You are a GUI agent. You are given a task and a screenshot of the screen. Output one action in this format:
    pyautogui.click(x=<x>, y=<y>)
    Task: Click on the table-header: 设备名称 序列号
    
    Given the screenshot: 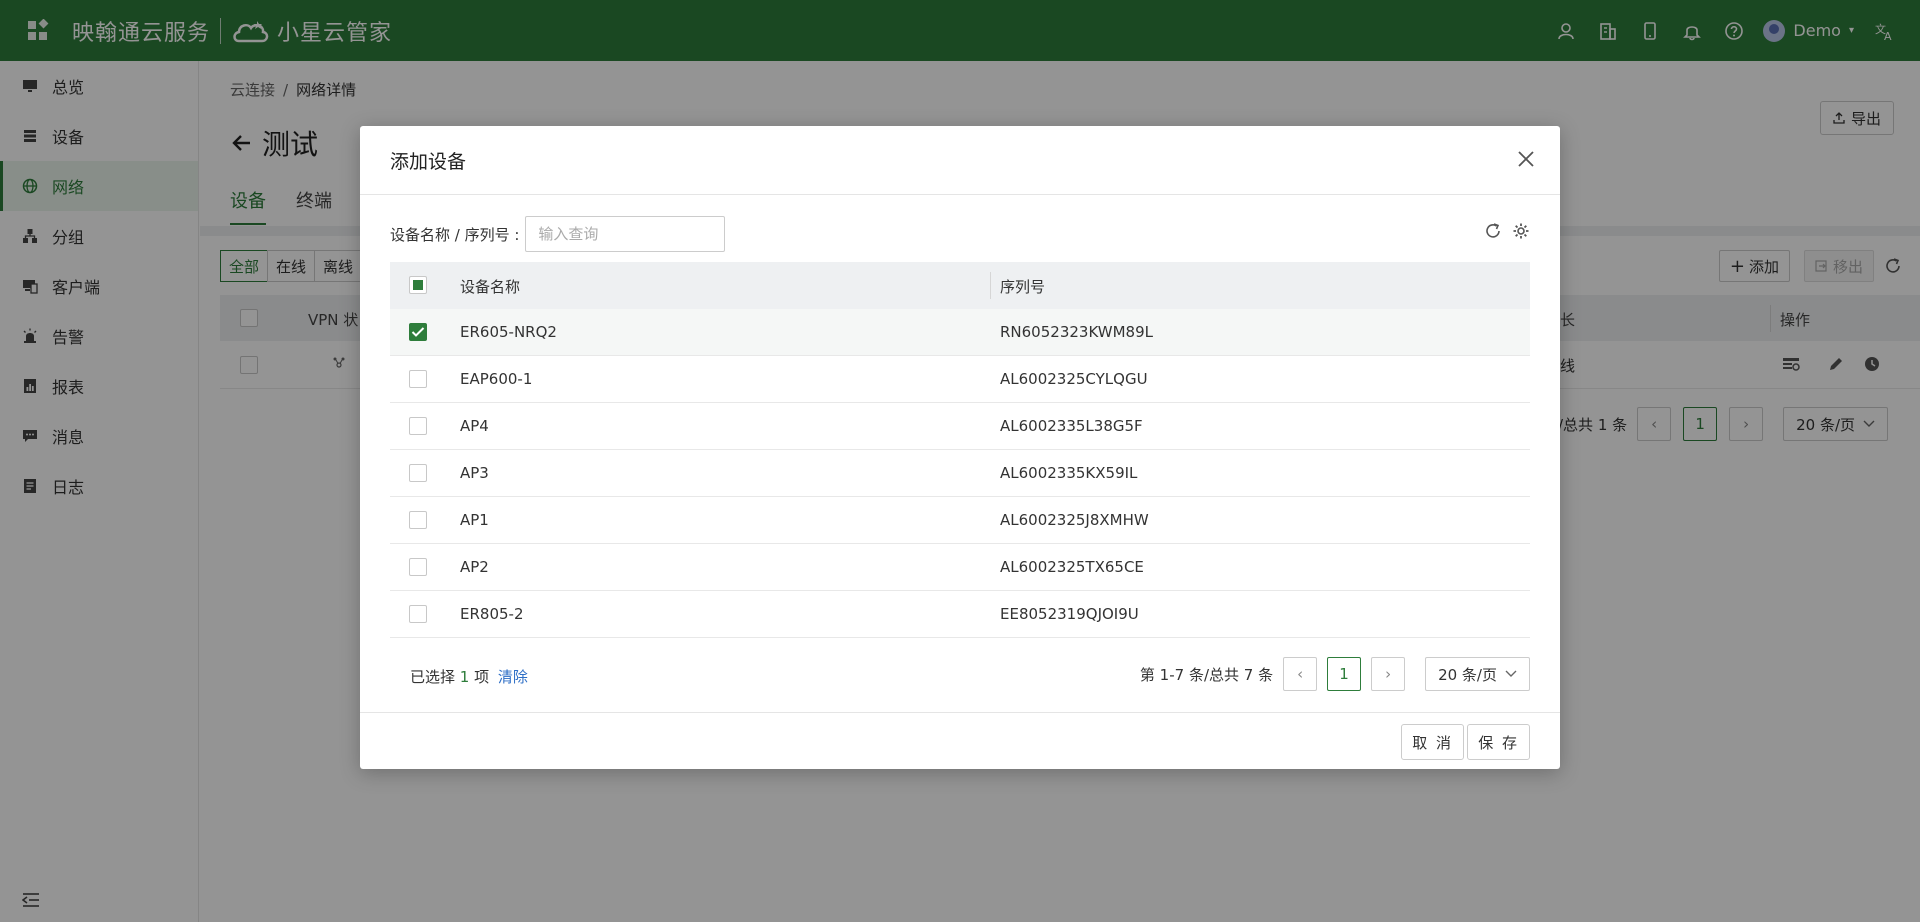 What is the action you would take?
    pyautogui.click(x=960, y=285)
    